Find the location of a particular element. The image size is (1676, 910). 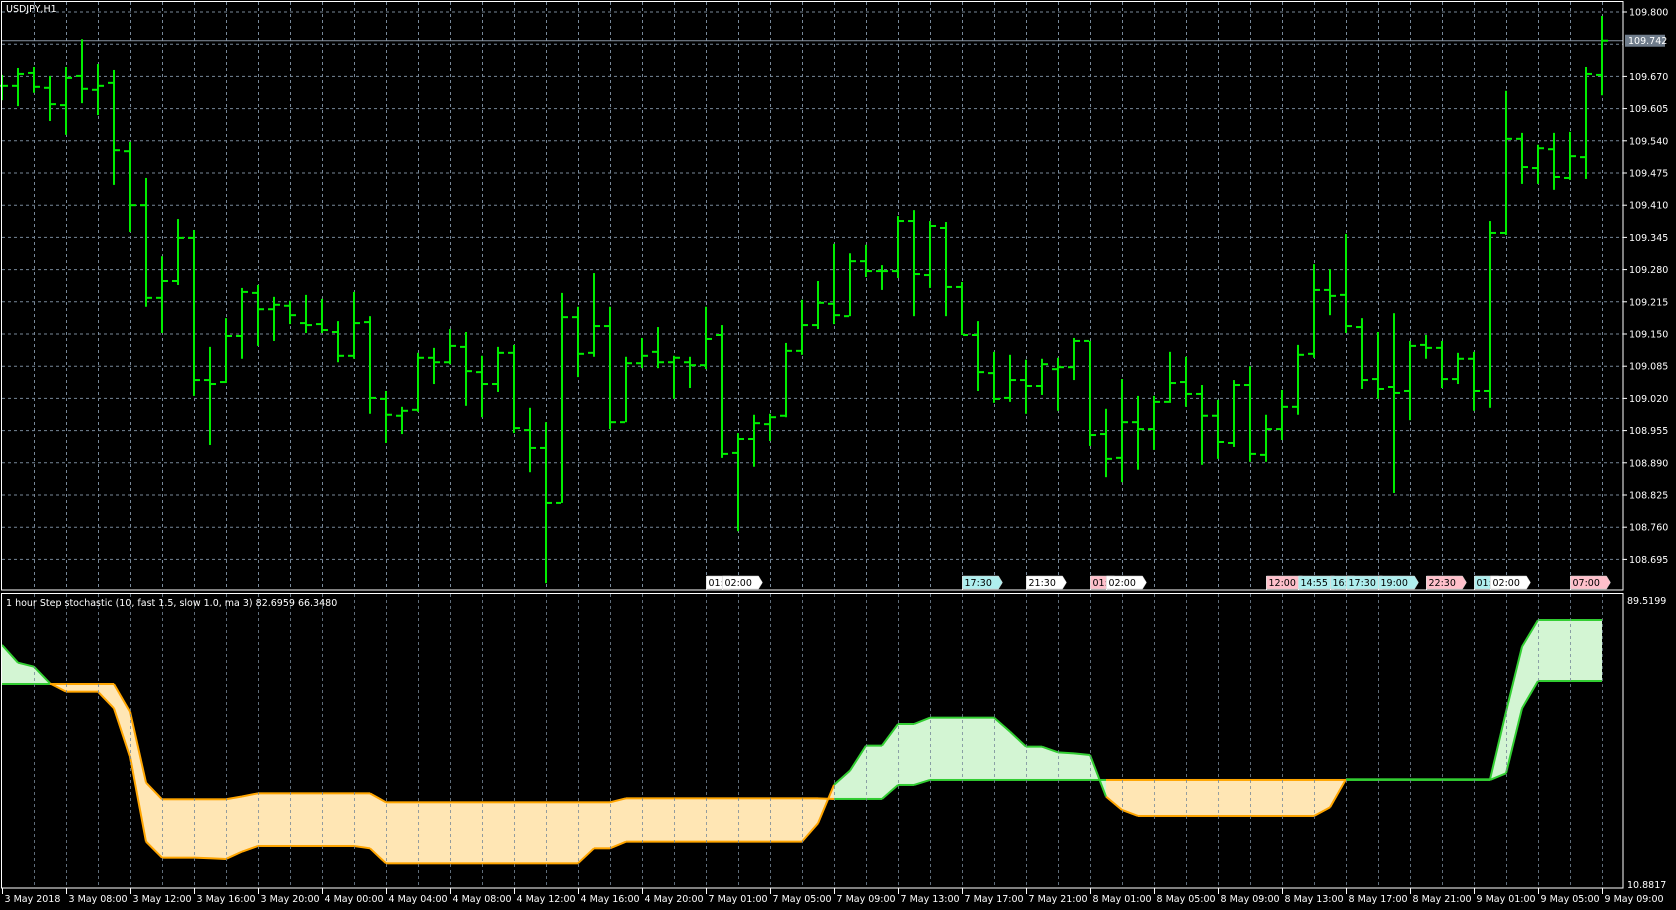

indicator-scale-max: 89.5199 is located at coordinates (1646, 601).